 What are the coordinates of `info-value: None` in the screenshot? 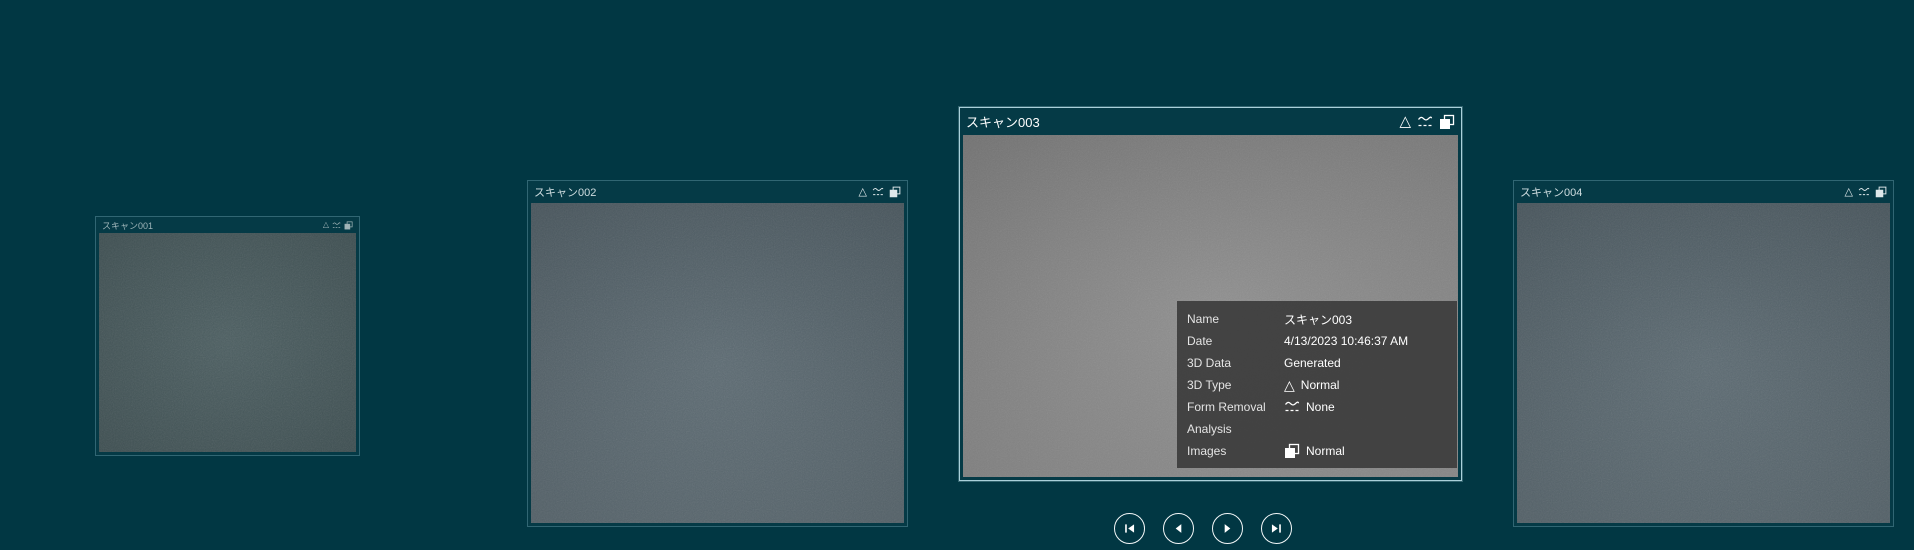 It's located at (1309, 407).